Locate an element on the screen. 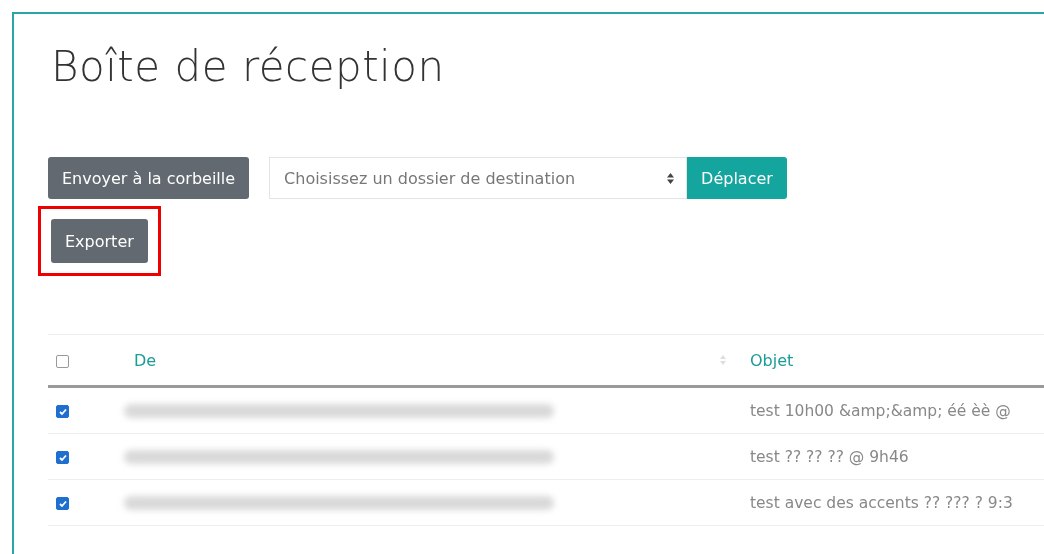  page-title: Boîte de réception is located at coordinates (248, 67).